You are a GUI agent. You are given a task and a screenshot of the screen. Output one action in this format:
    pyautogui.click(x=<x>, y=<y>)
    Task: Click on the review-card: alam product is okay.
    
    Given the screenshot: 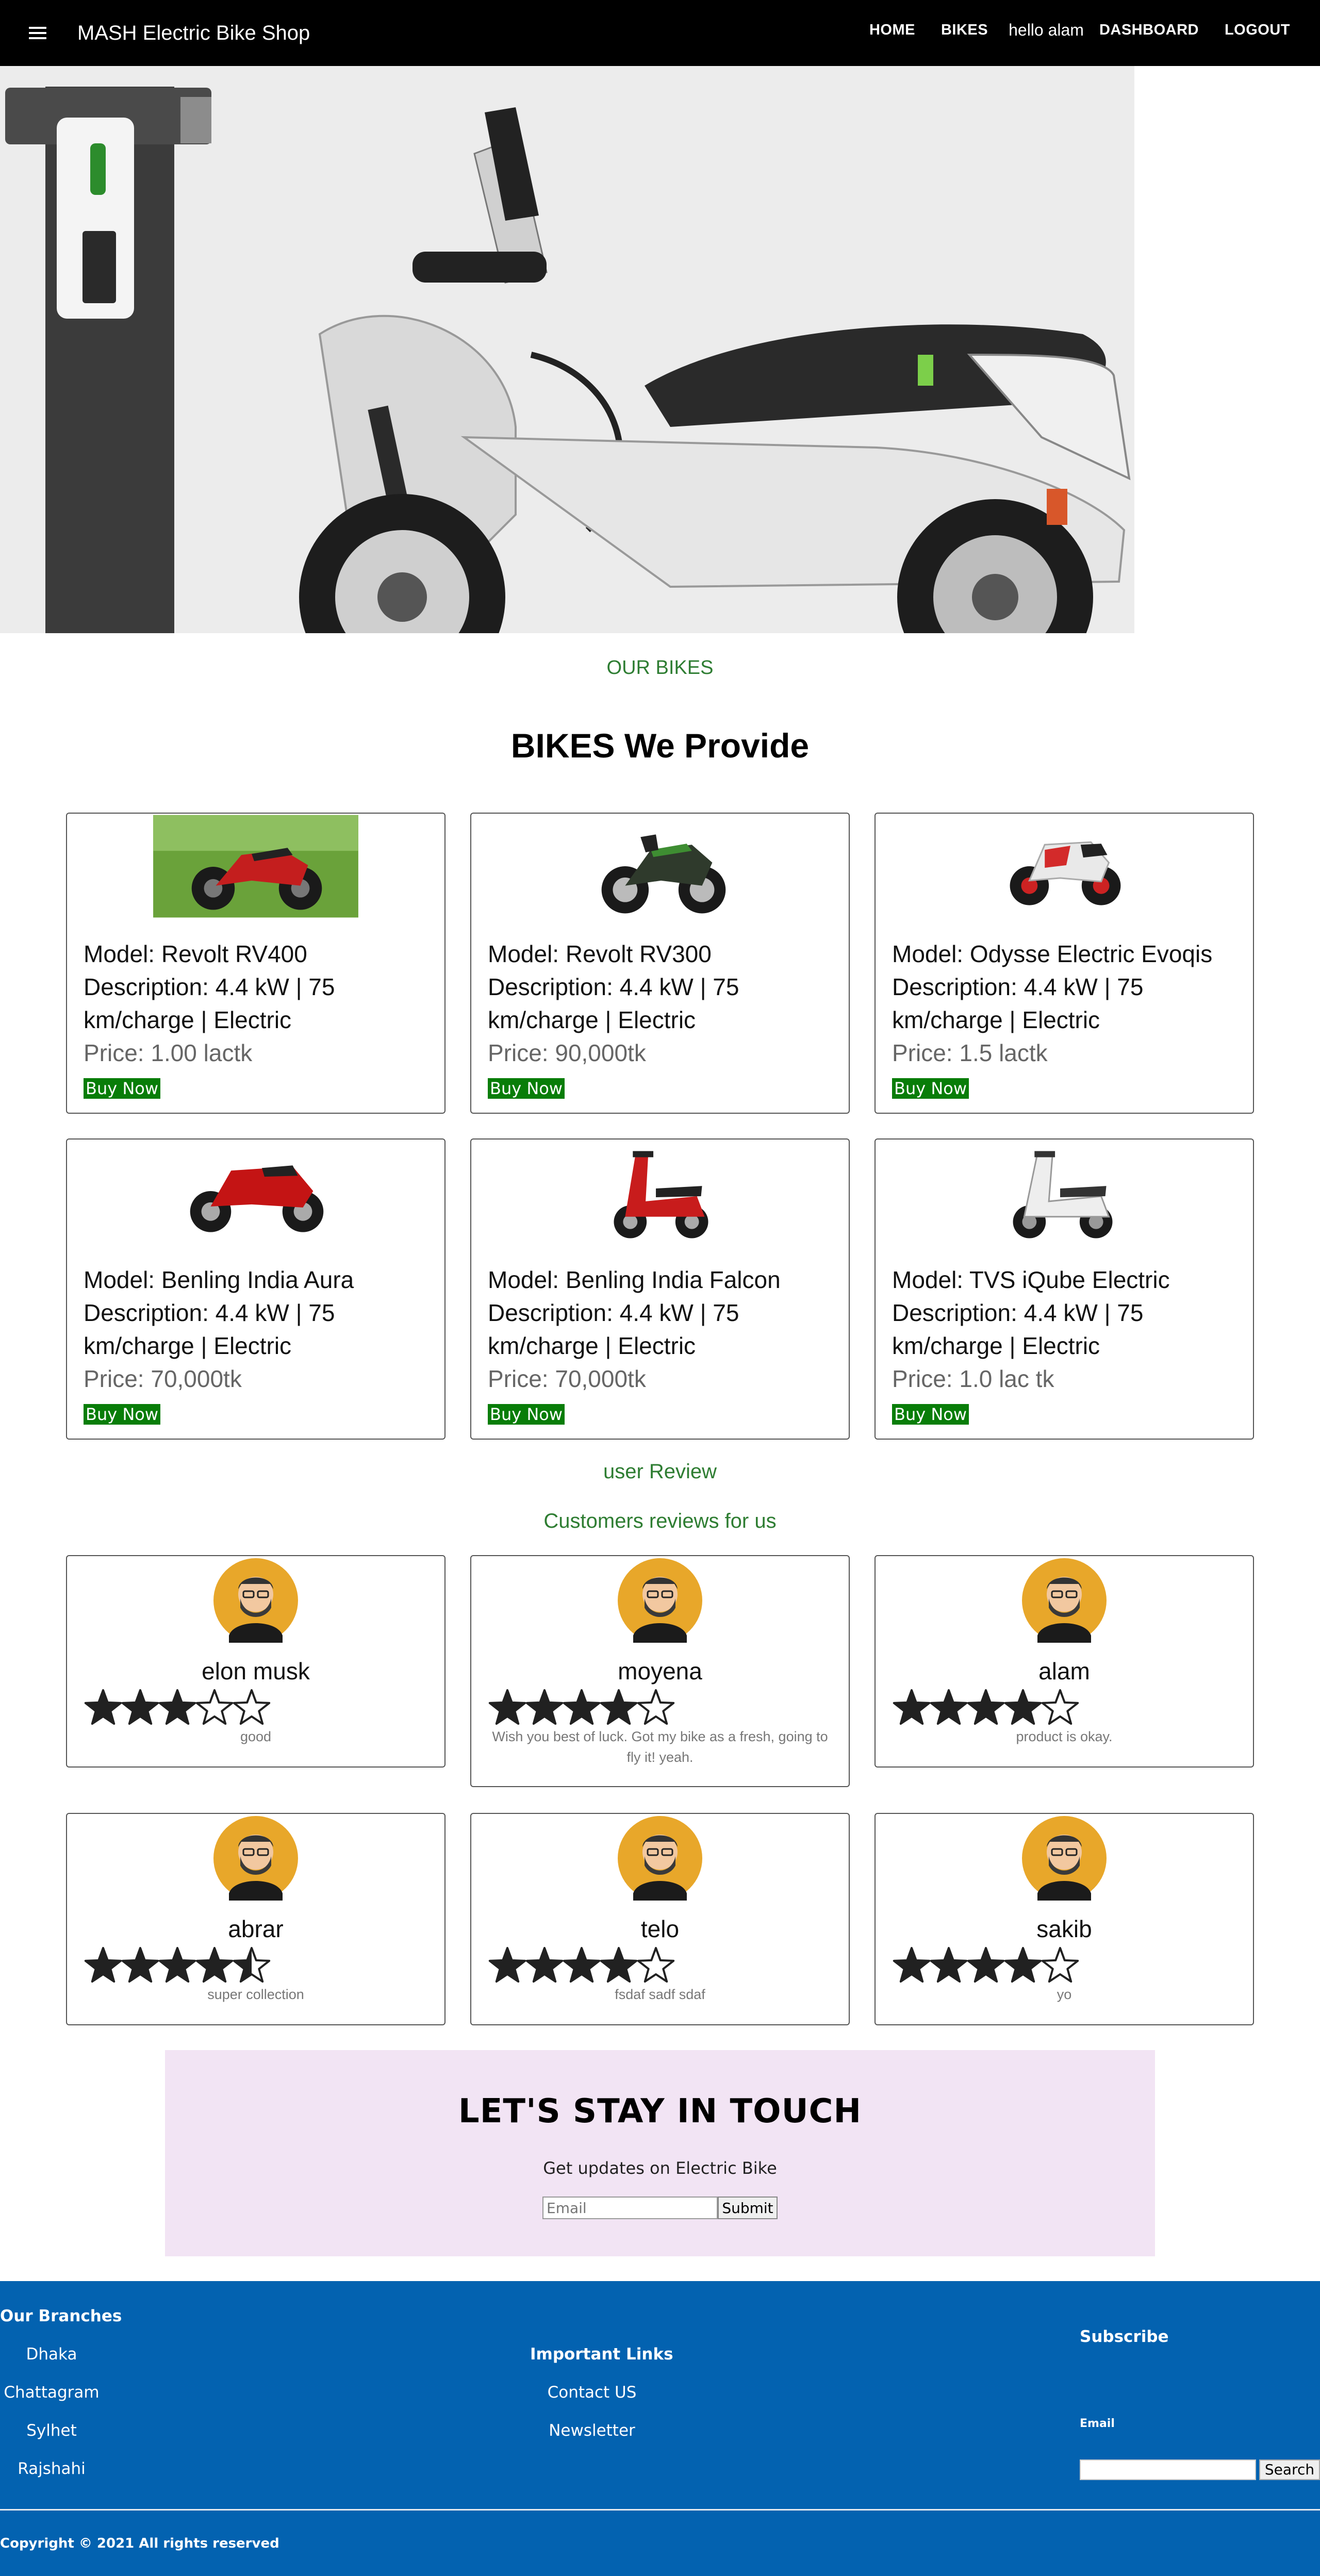 What is the action you would take?
    pyautogui.click(x=1064, y=1662)
    